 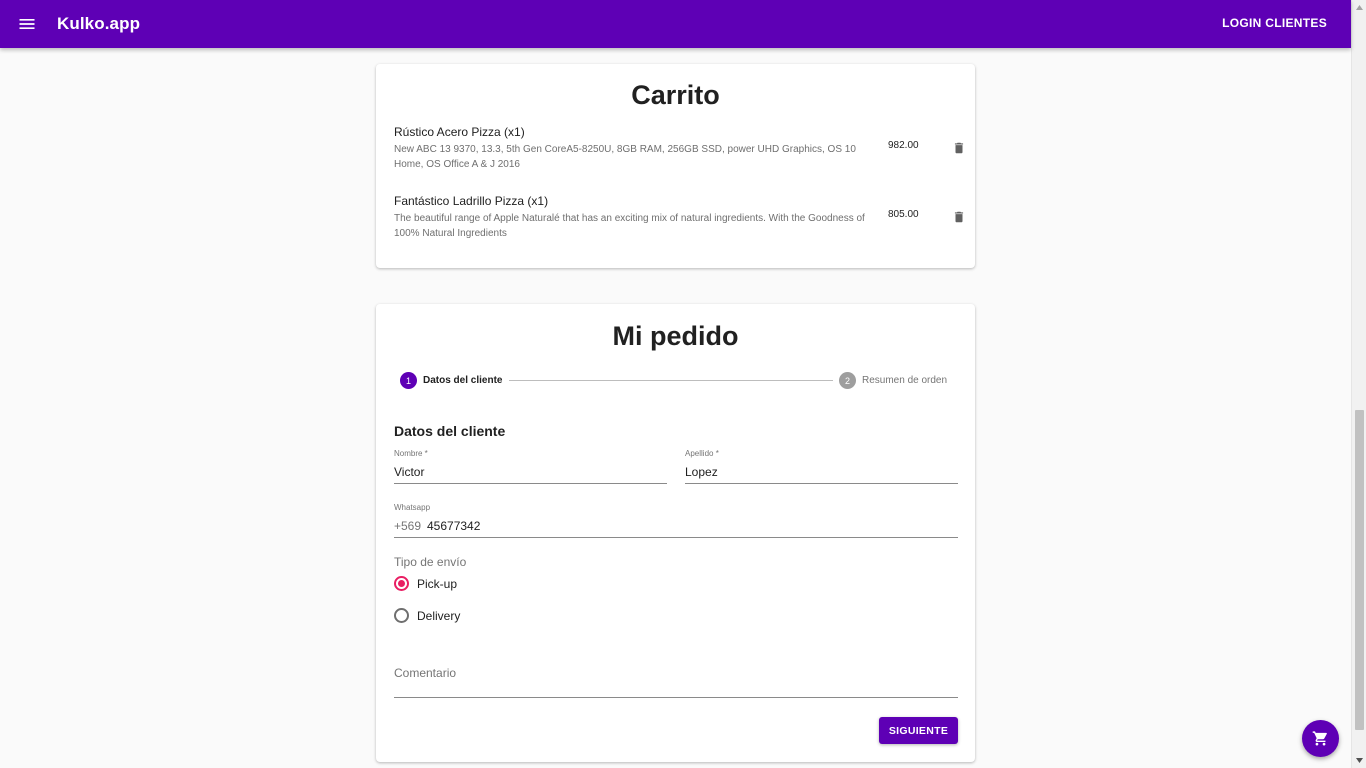 I want to click on radio-delivery-control, so click(x=401, y=615).